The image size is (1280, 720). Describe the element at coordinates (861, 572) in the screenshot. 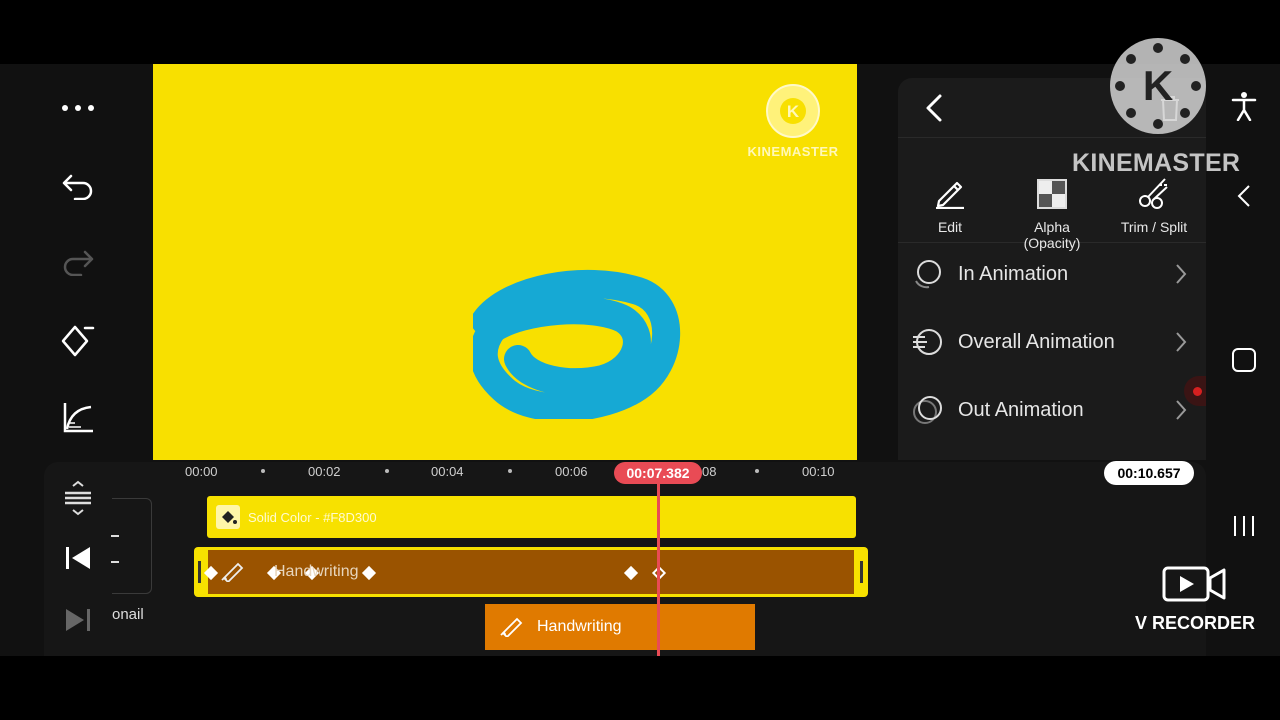

I see `trim-handle-right` at that location.